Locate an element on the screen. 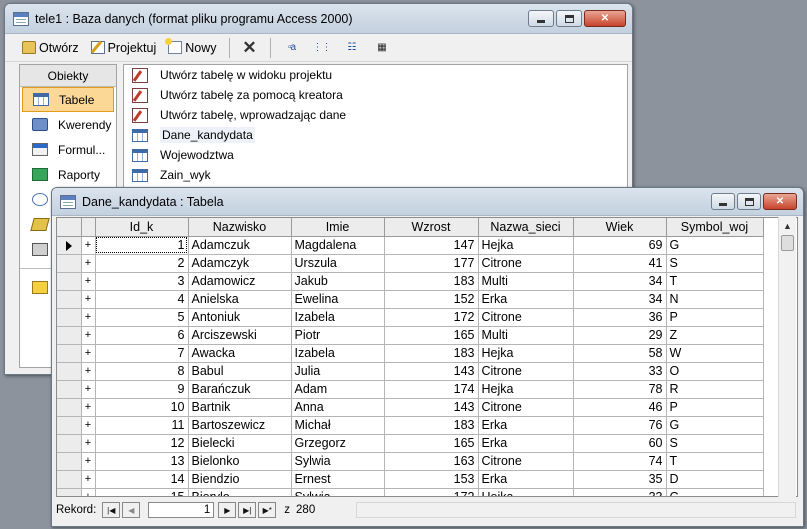 The width and height of the screenshot is (807, 529). table-cell: Bartnik is located at coordinates (240, 407).